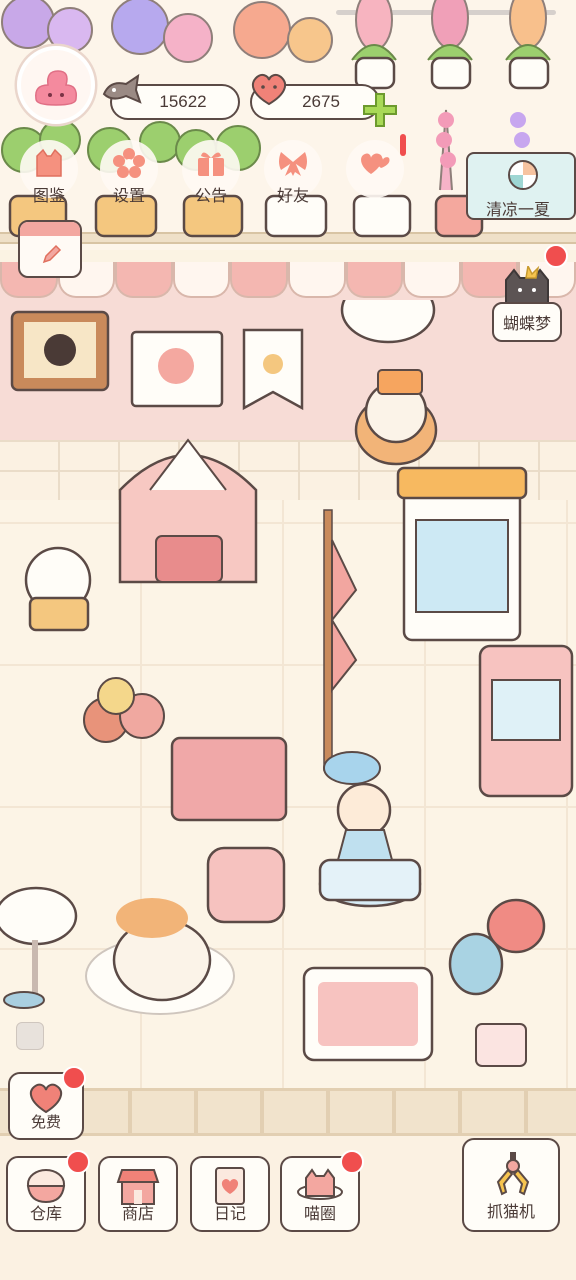  What do you see at coordinates (523, 175) in the screenshot?
I see `beach-ball-icon` at bounding box center [523, 175].